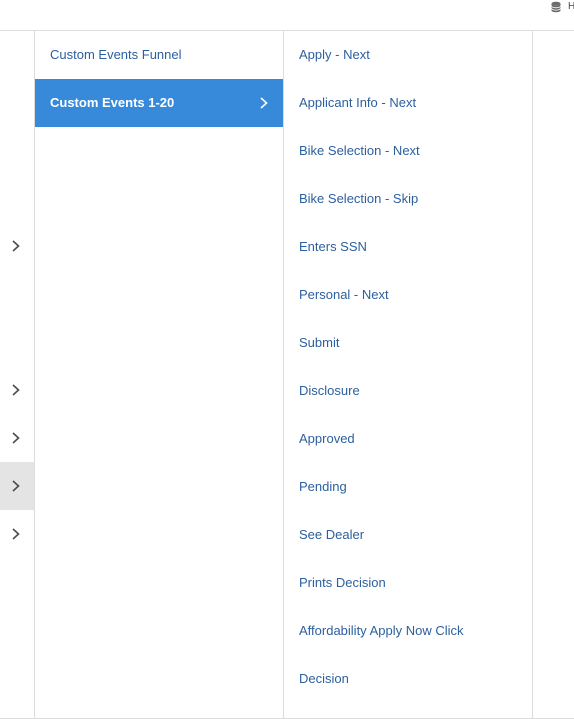  Describe the element at coordinates (332, 534) in the screenshot. I see `event-item-label: See Dealer` at that location.